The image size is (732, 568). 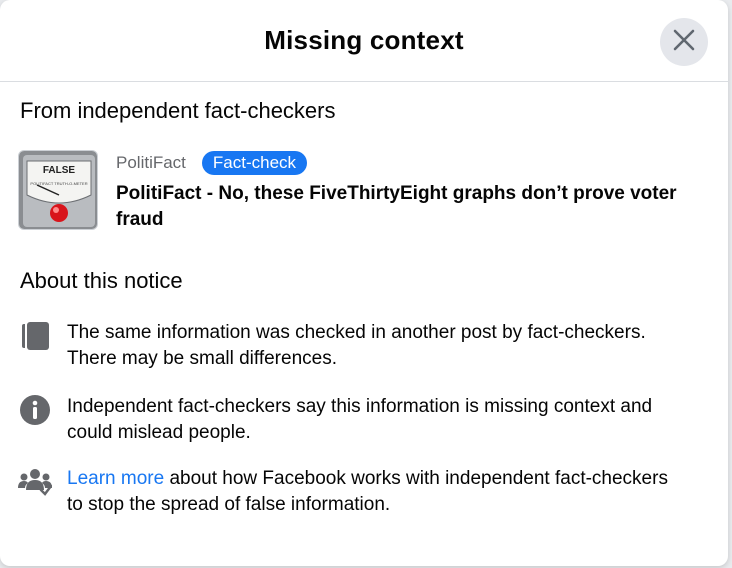 I want to click on learn-more-link: Learn more, so click(x=115, y=478).